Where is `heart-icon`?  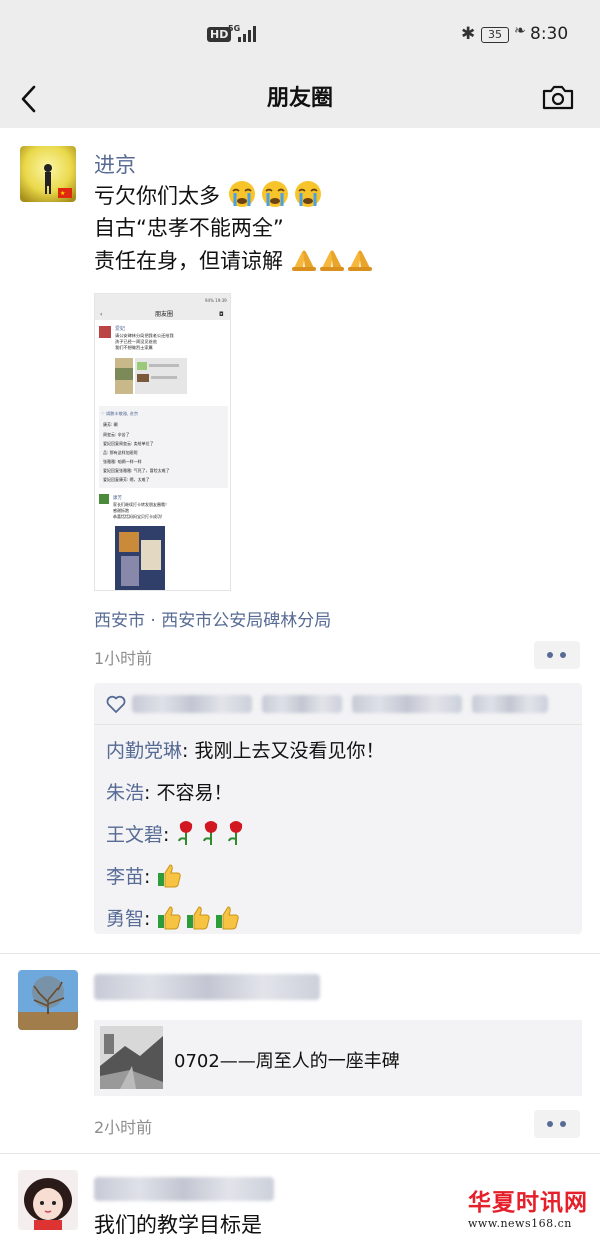 heart-icon is located at coordinates (116, 704).